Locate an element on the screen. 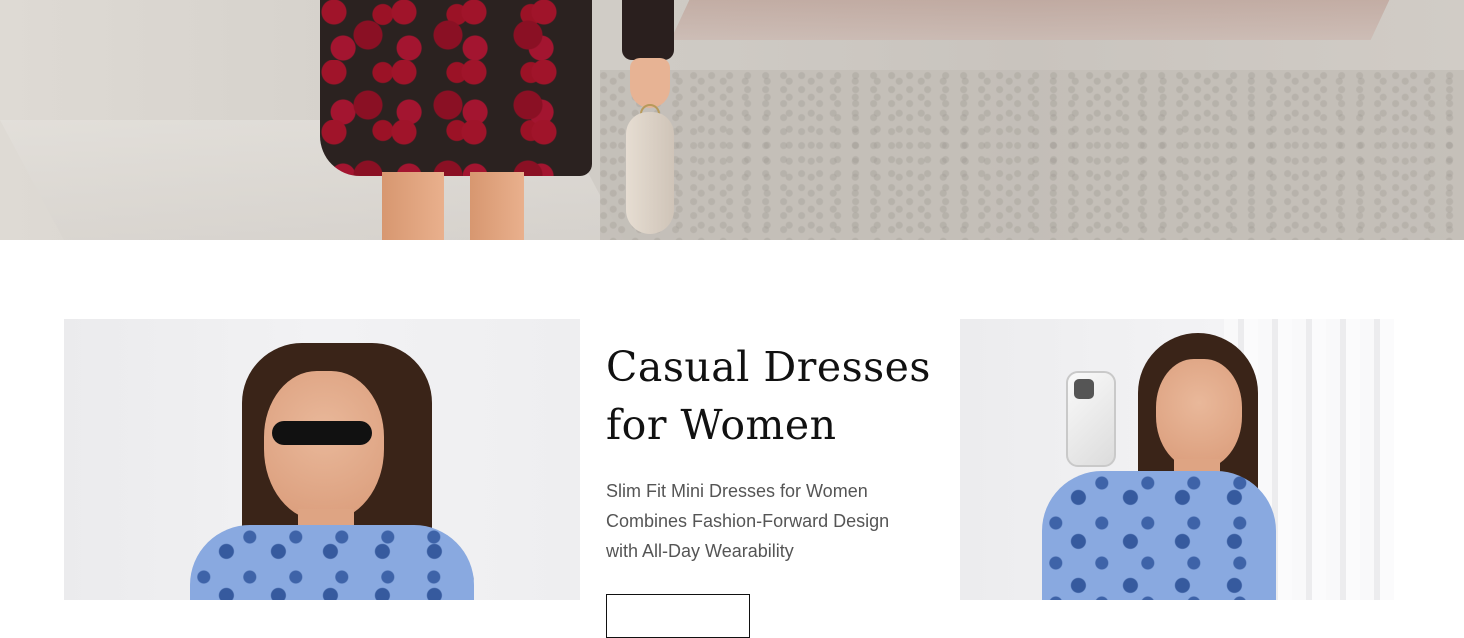  promo-subtitle-line2: Combines Fashion-Forward Design is located at coordinates (748, 521).